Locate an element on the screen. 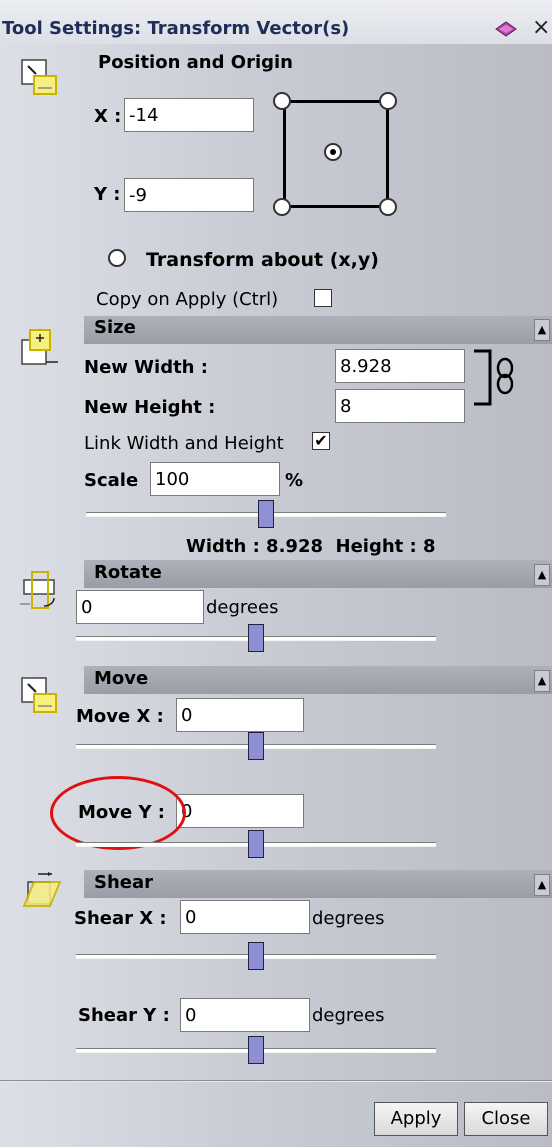 This screenshot has height=1147, width=552. transform-about-label: Transform about (x,y) is located at coordinates (262, 260).